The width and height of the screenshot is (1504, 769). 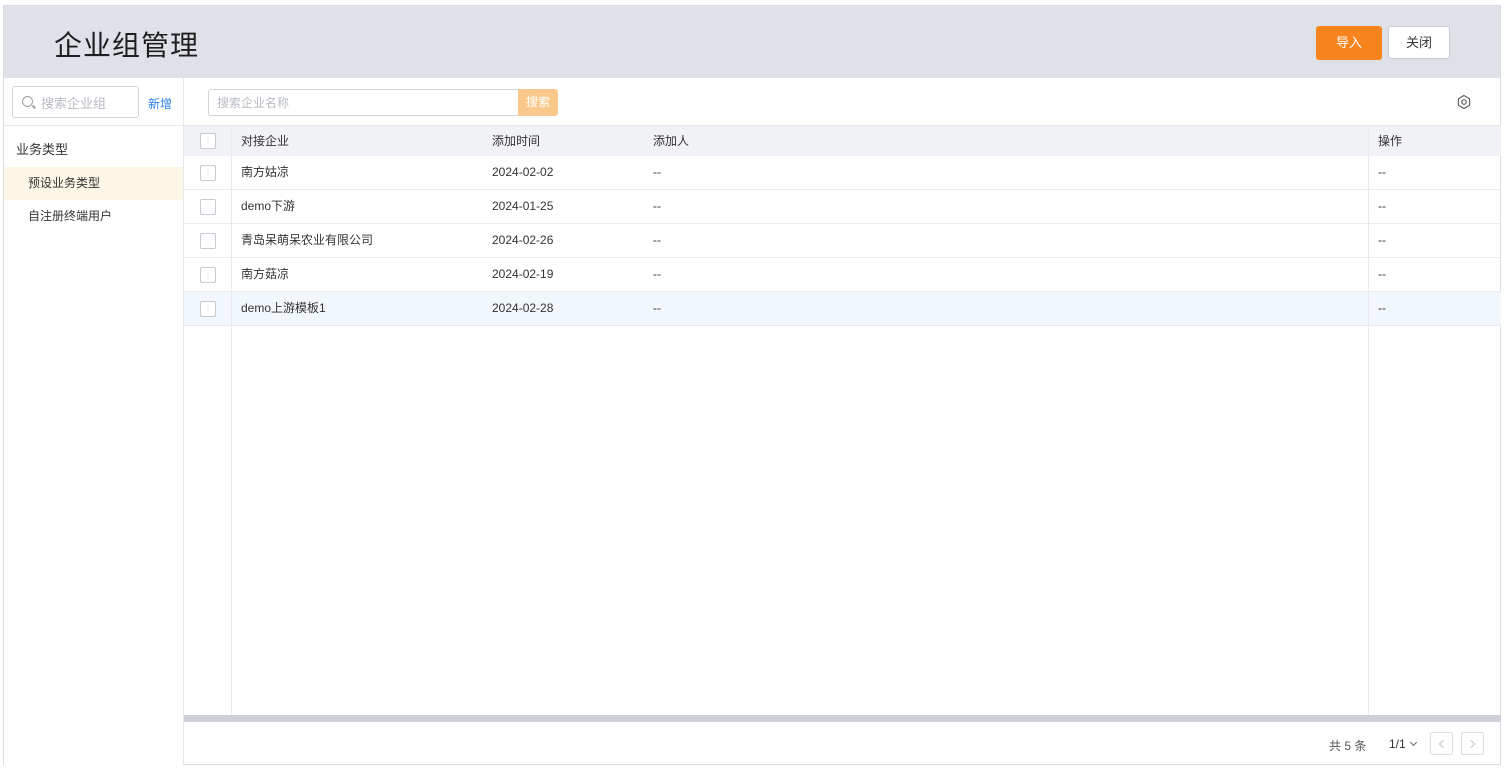 What do you see at coordinates (307, 240) in the screenshot?
I see `cell-company: 青岛呆萌呆农业有限公司` at bounding box center [307, 240].